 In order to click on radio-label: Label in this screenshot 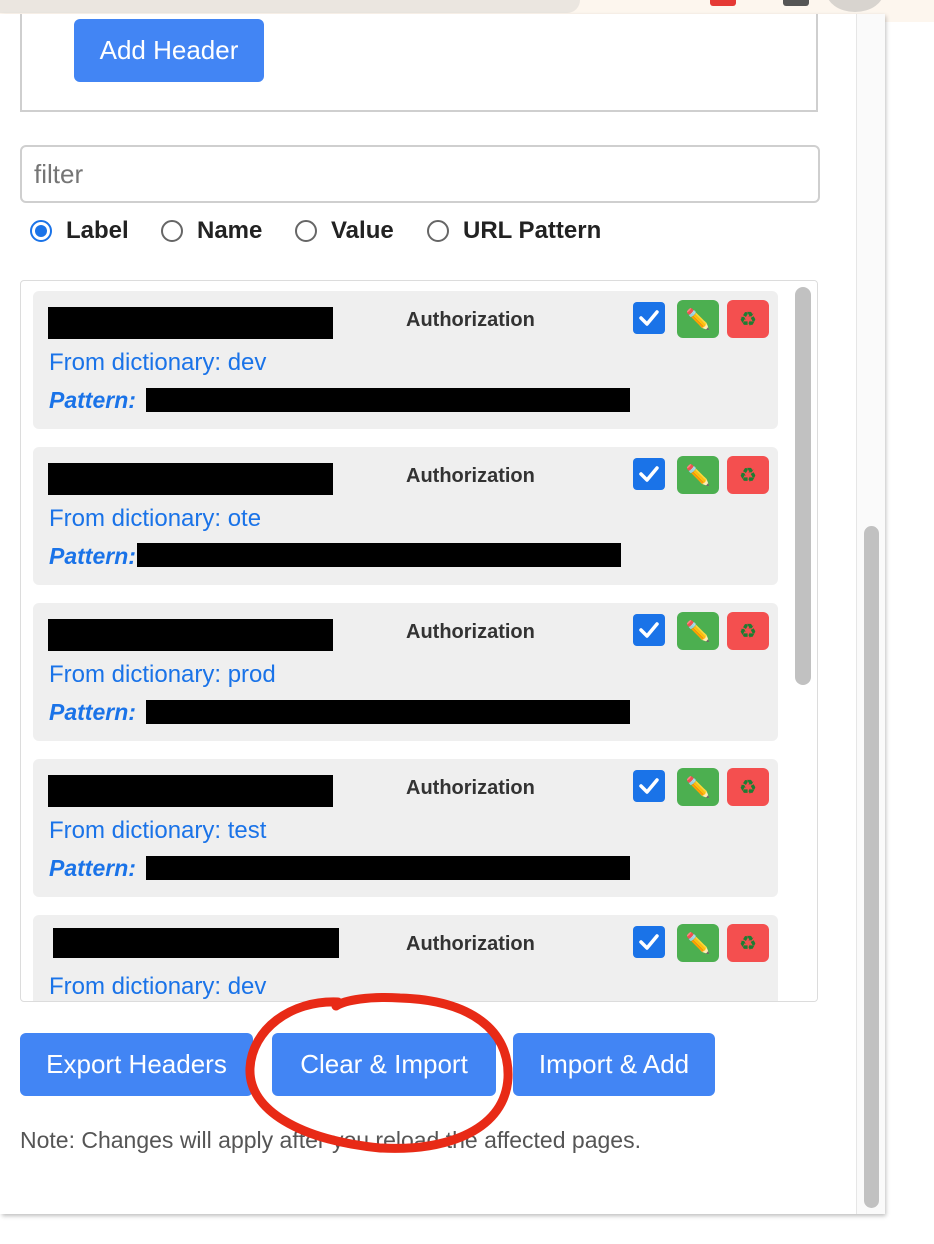, I will do `click(97, 230)`.